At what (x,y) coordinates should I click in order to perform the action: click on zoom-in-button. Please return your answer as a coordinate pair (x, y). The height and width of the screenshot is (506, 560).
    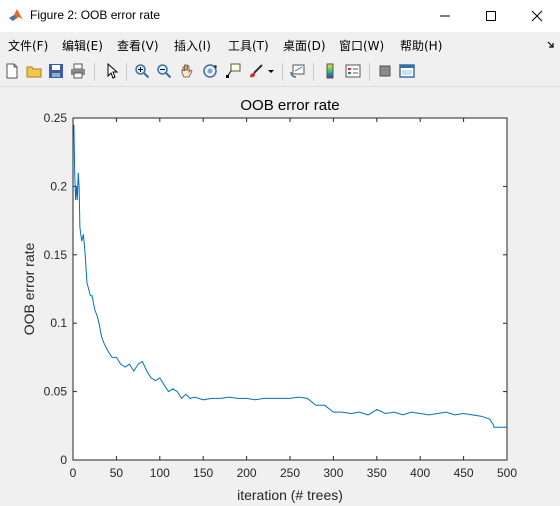
    Looking at the image, I should click on (142, 71).